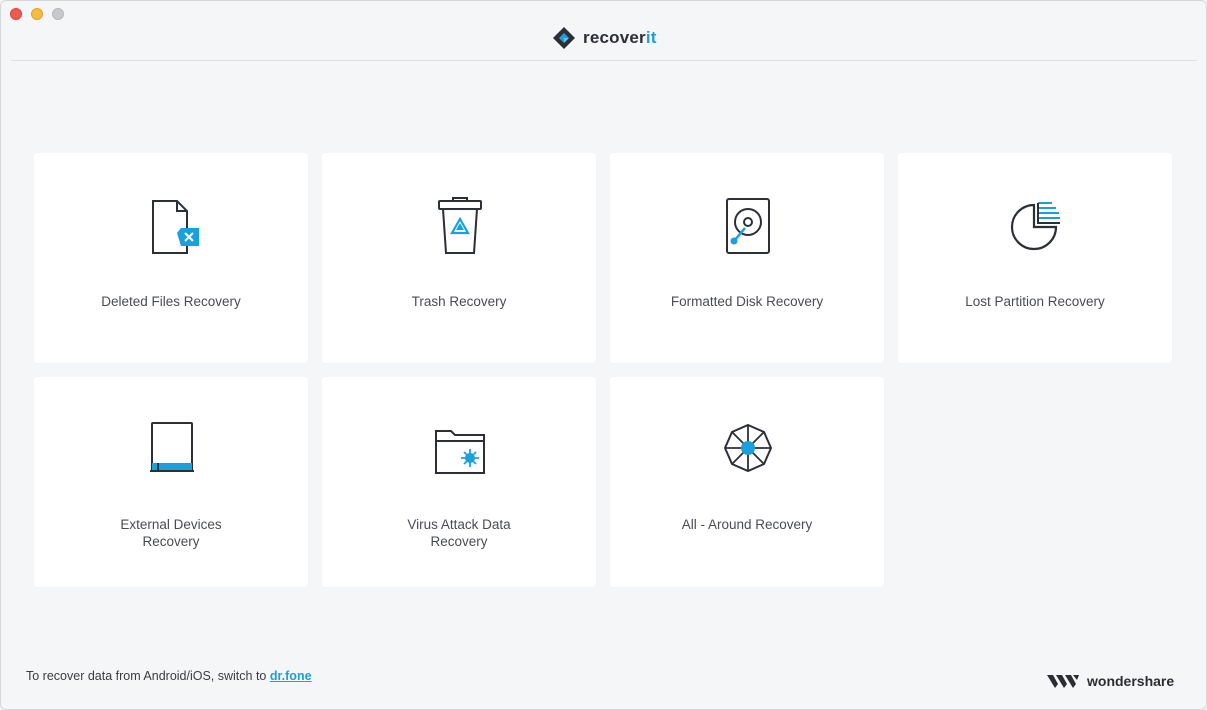  I want to click on title-bar: recoverit, so click(603, 31).